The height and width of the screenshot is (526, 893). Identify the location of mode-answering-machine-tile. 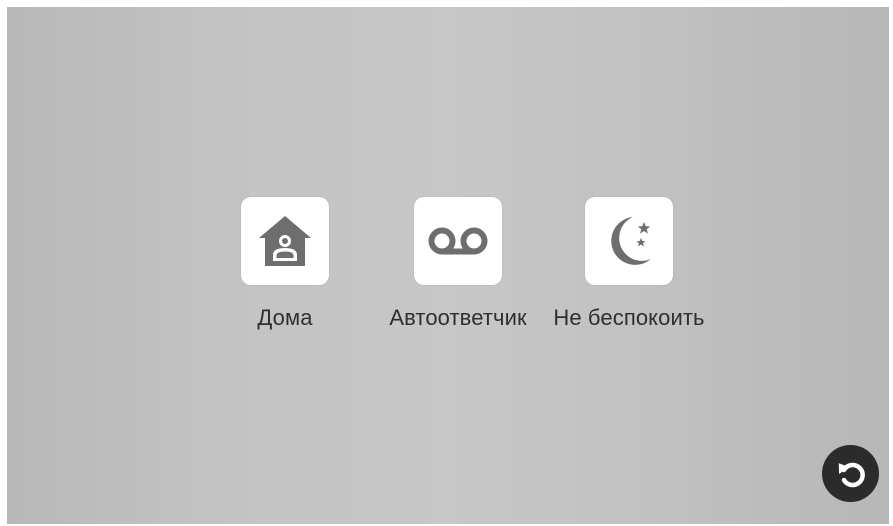
(458, 241).